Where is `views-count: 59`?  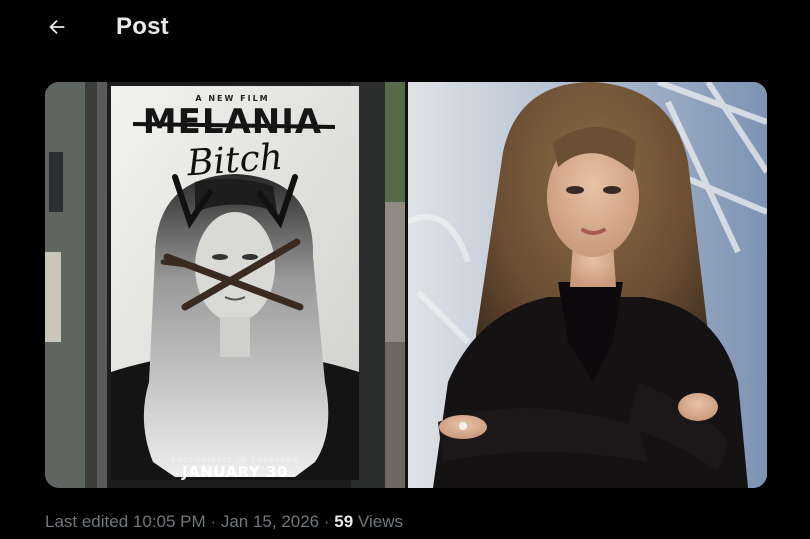
views-count: 59 is located at coordinates (344, 521).